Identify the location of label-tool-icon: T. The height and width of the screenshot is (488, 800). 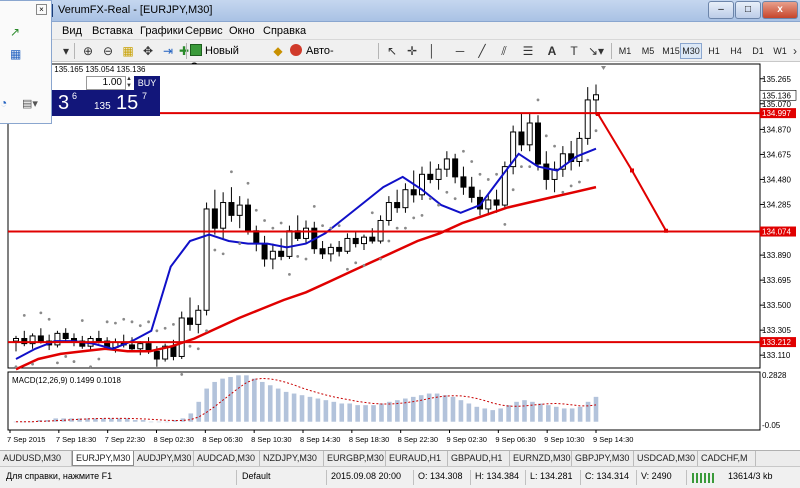
(574, 51).